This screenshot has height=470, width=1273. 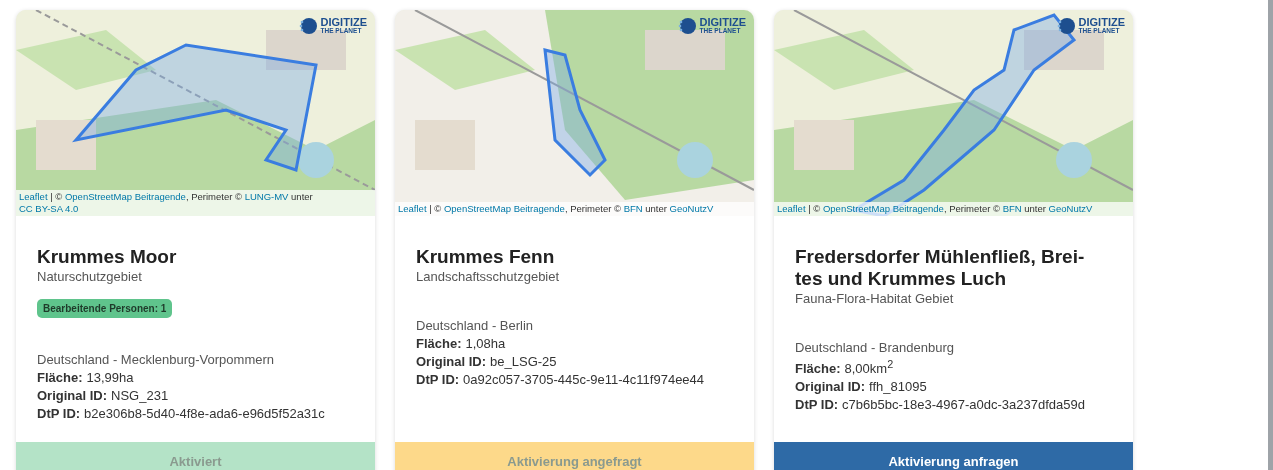 I want to click on info-line: DtP ID: c7b6b5bc-18e3-4967-a0dc-3a237dfda59d, so click(x=940, y=405).